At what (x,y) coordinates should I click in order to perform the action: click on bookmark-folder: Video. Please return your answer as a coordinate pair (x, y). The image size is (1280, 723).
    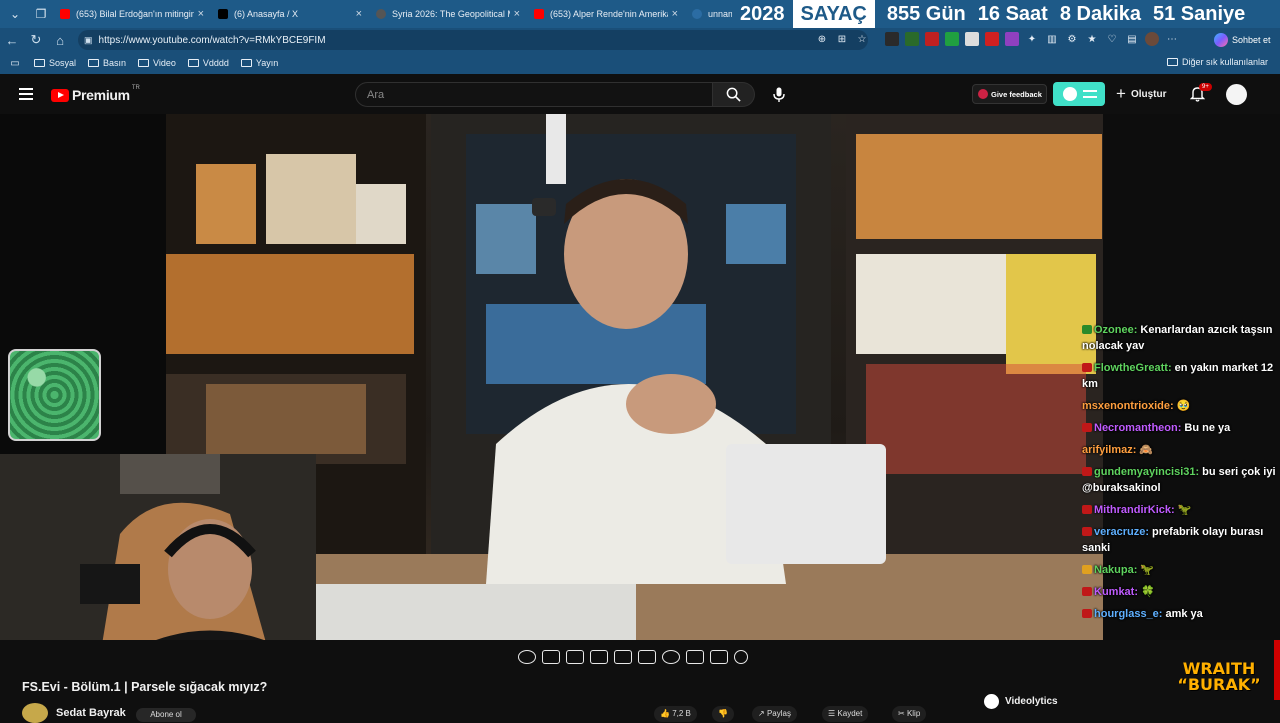
    Looking at the image, I should click on (157, 63).